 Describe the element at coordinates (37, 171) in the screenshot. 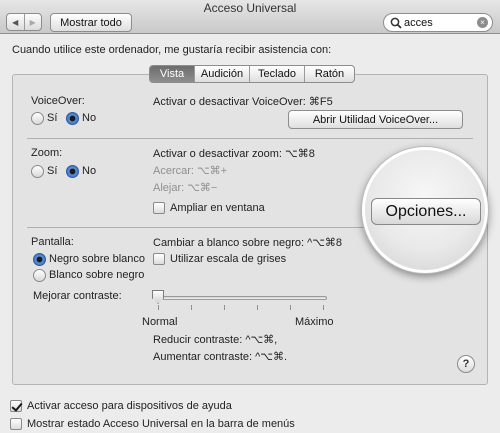

I see `zoom-yes-radio` at that location.